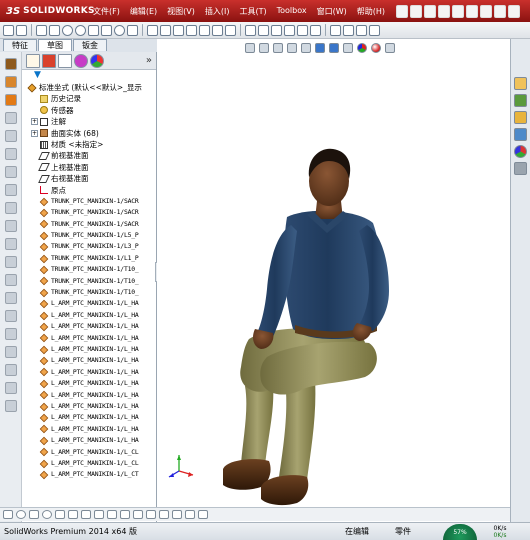 This screenshot has width=530, height=540. I want to click on rebuild-icon, so click(500, 11).